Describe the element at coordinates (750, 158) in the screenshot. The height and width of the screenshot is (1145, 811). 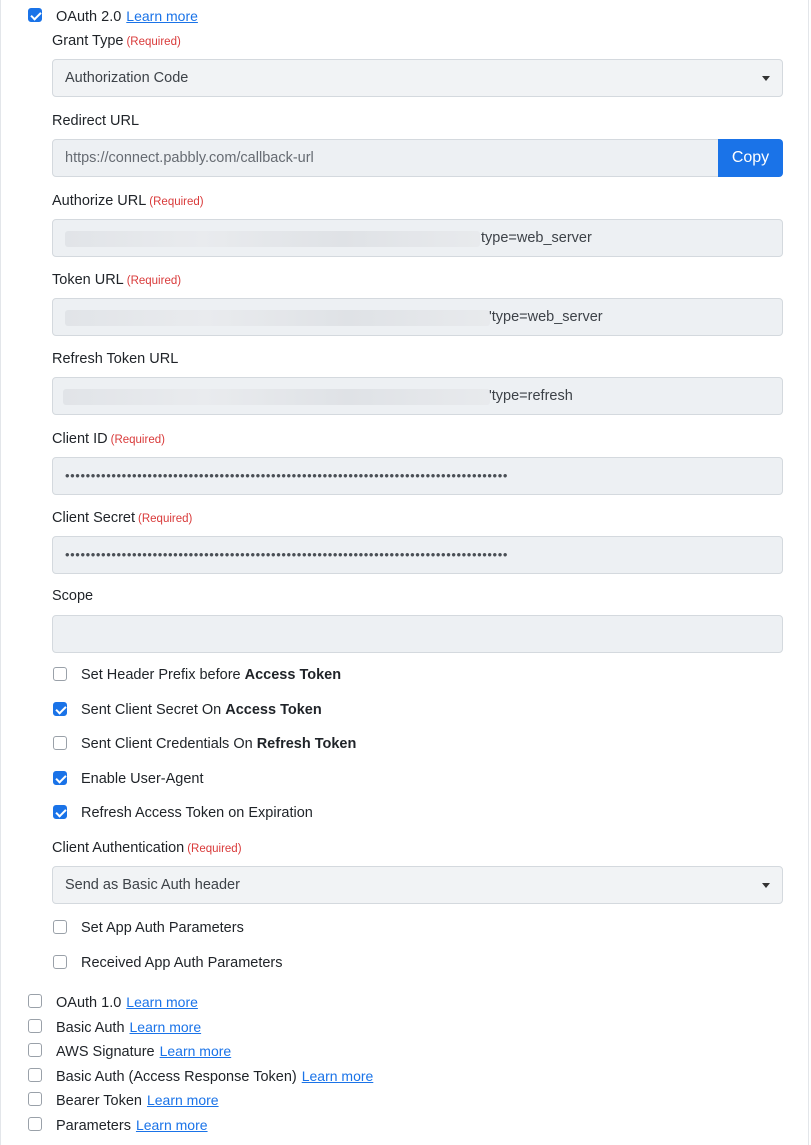
I see `copy-button: Copy` at that location.